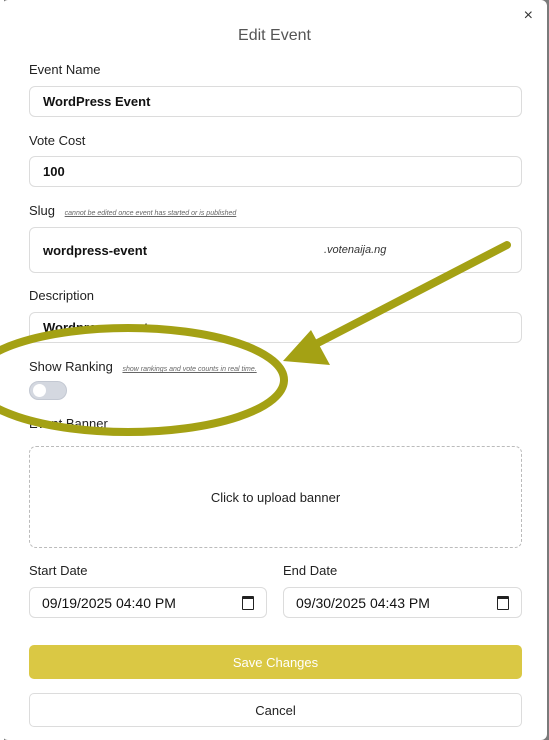 The width and height of the screenshot is (549, 740). Describe the element at coordinates (62, 295) in the screenshot. I see `description-label: Description` at that location.